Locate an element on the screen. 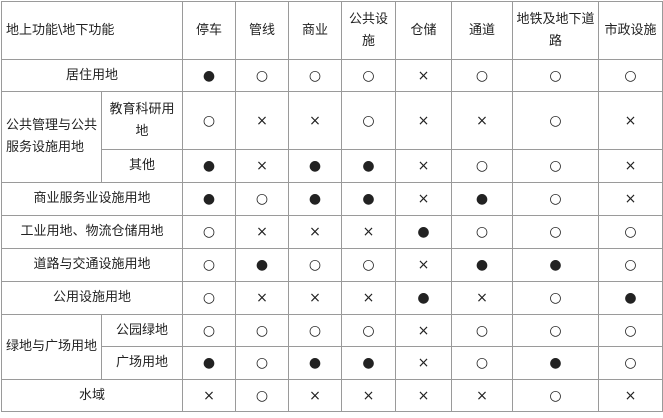 This screenshot has height=418, width=663. table-row: 公用设施用地 ○ × × × ● × ○ ● is located at coordinates (331, 298).